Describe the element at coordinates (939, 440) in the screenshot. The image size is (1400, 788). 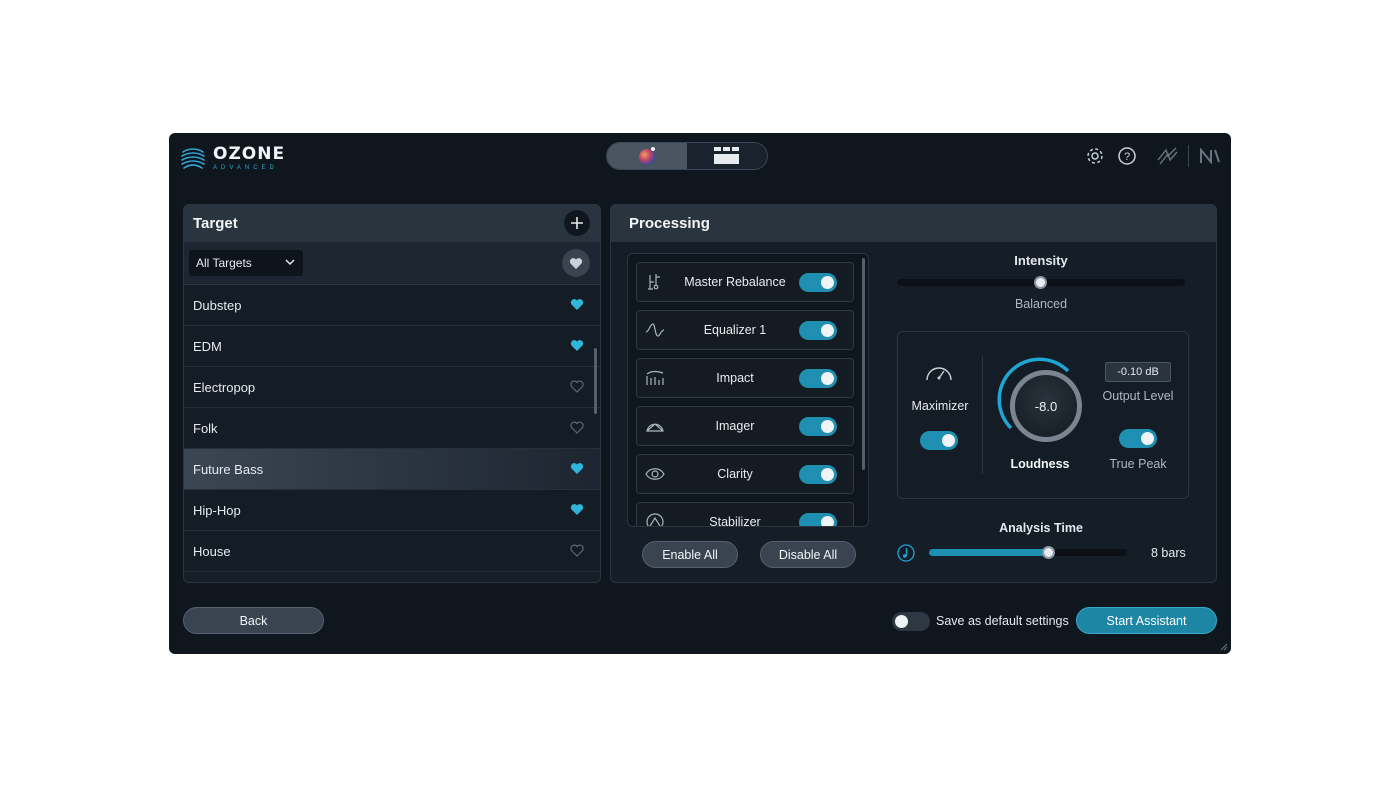
I see `maximizer-toggle` at that location.